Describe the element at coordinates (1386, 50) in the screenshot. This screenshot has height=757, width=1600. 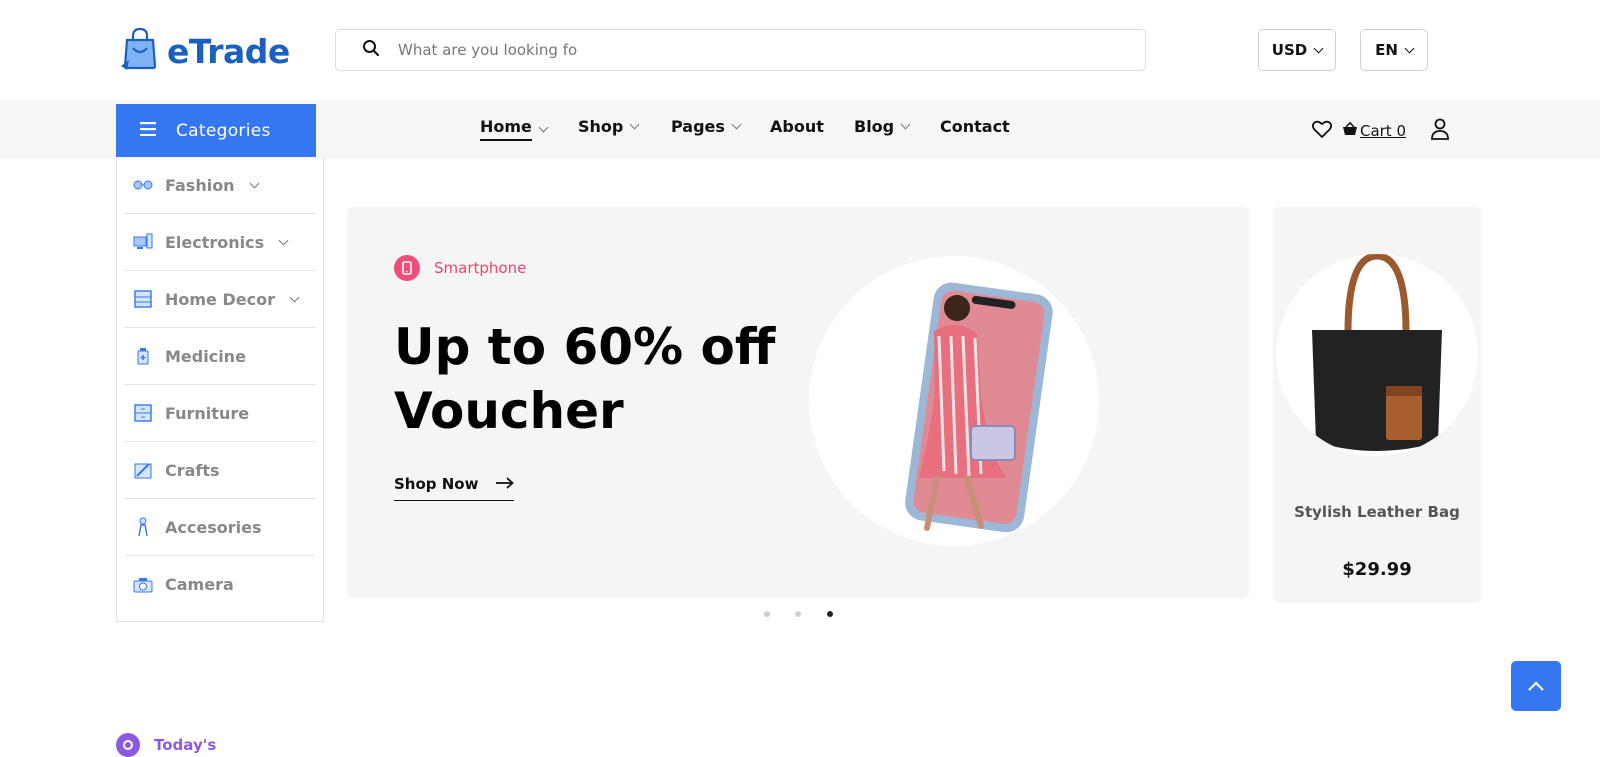
I see `language-label: EN` at that location.